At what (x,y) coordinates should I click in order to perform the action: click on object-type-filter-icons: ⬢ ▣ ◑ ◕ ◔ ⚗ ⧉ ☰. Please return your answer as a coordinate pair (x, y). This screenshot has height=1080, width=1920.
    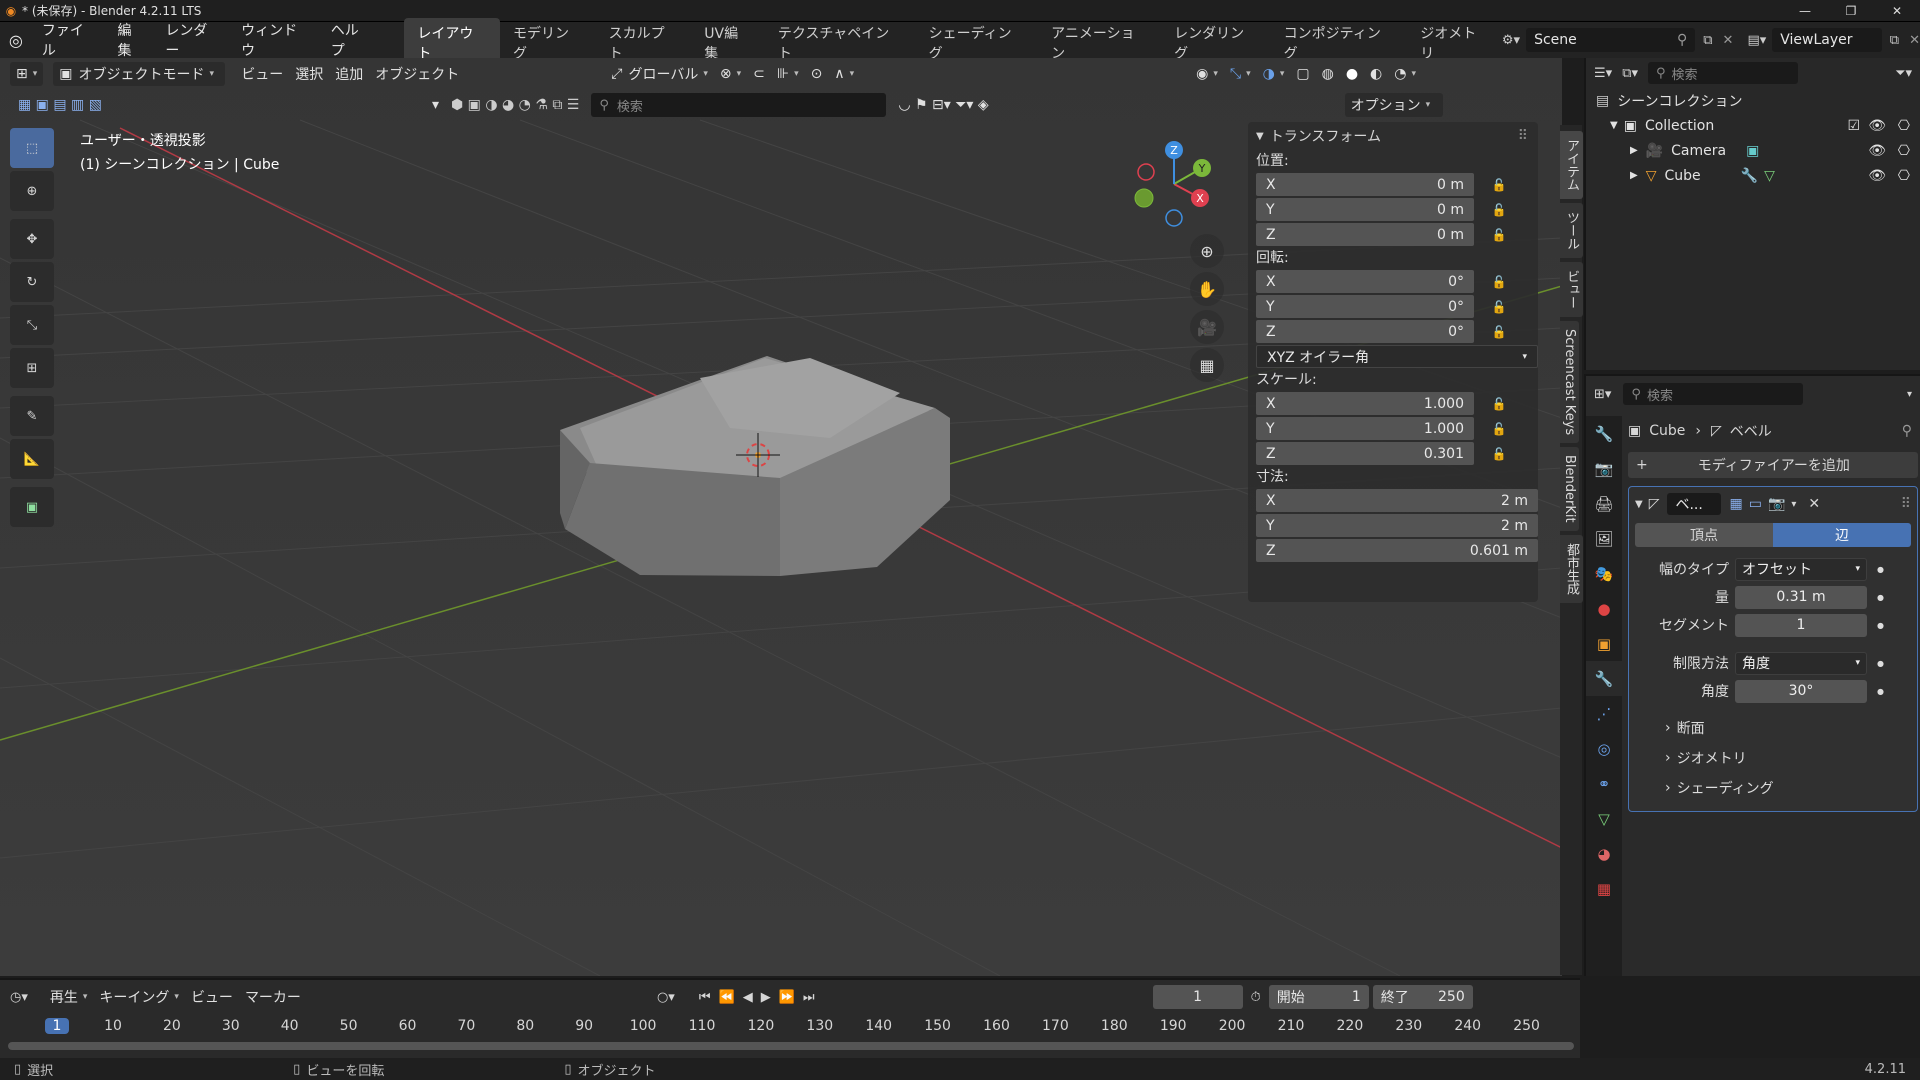
    Looking at the image, I should click on (515, 105).